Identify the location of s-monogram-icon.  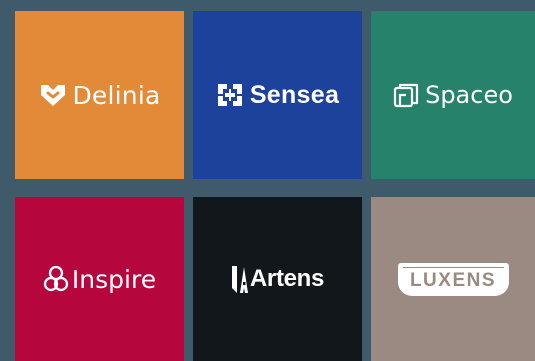
(230, 95).